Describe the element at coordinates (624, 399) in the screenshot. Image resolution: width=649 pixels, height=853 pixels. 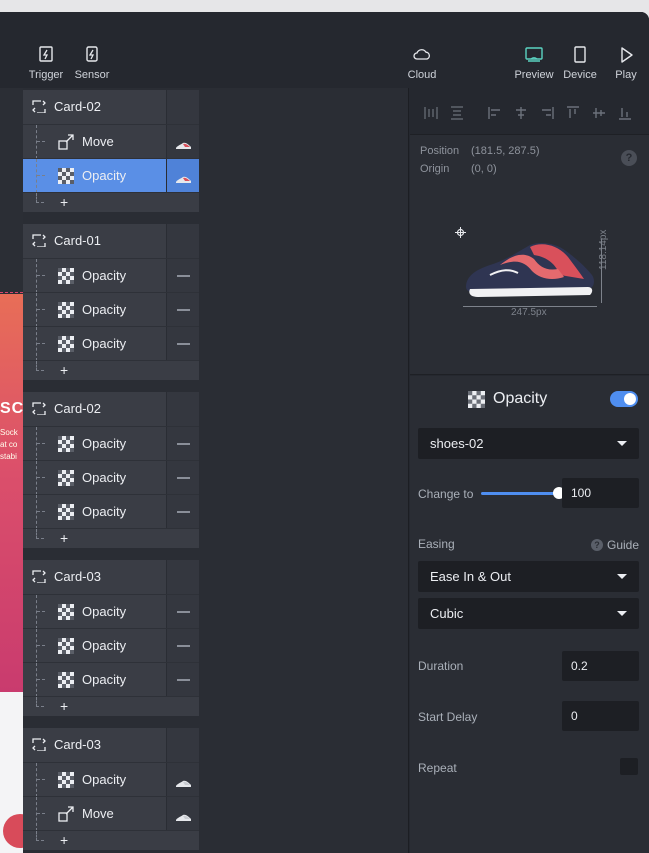
I see `enabled-toggle` at that location.